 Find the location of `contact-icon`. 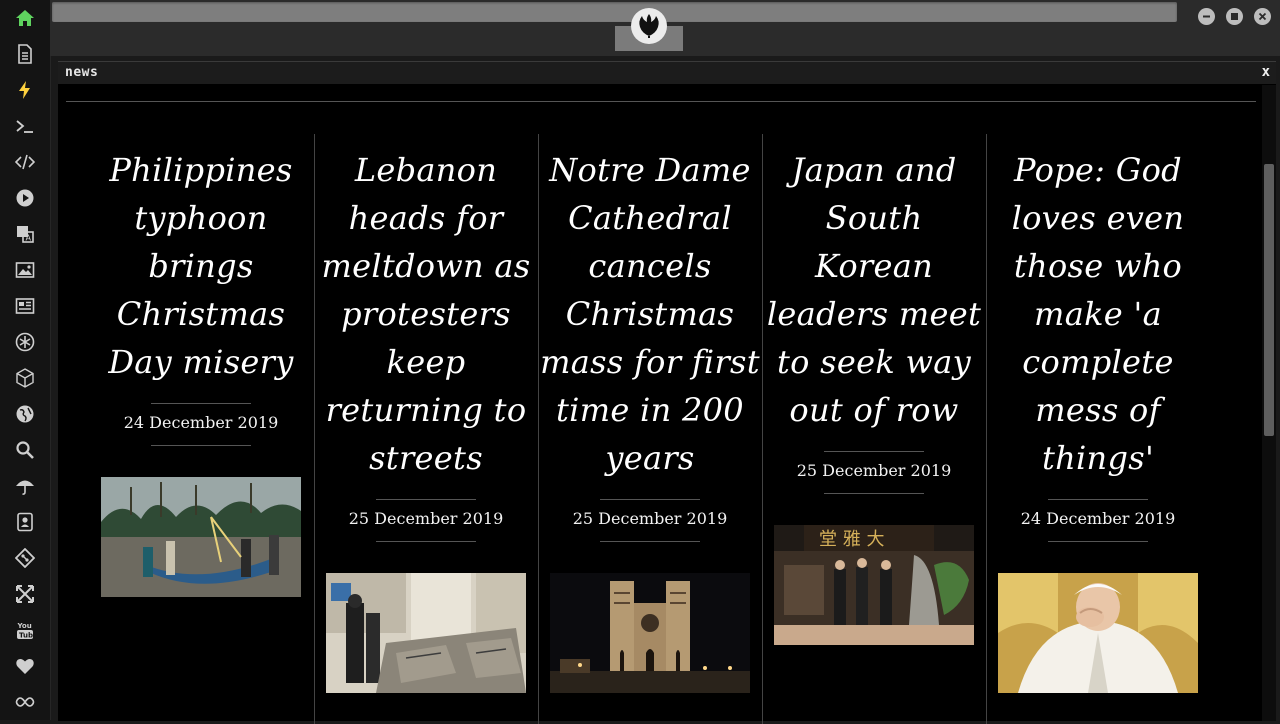

contact-icon is located at coordinates (25, 522).